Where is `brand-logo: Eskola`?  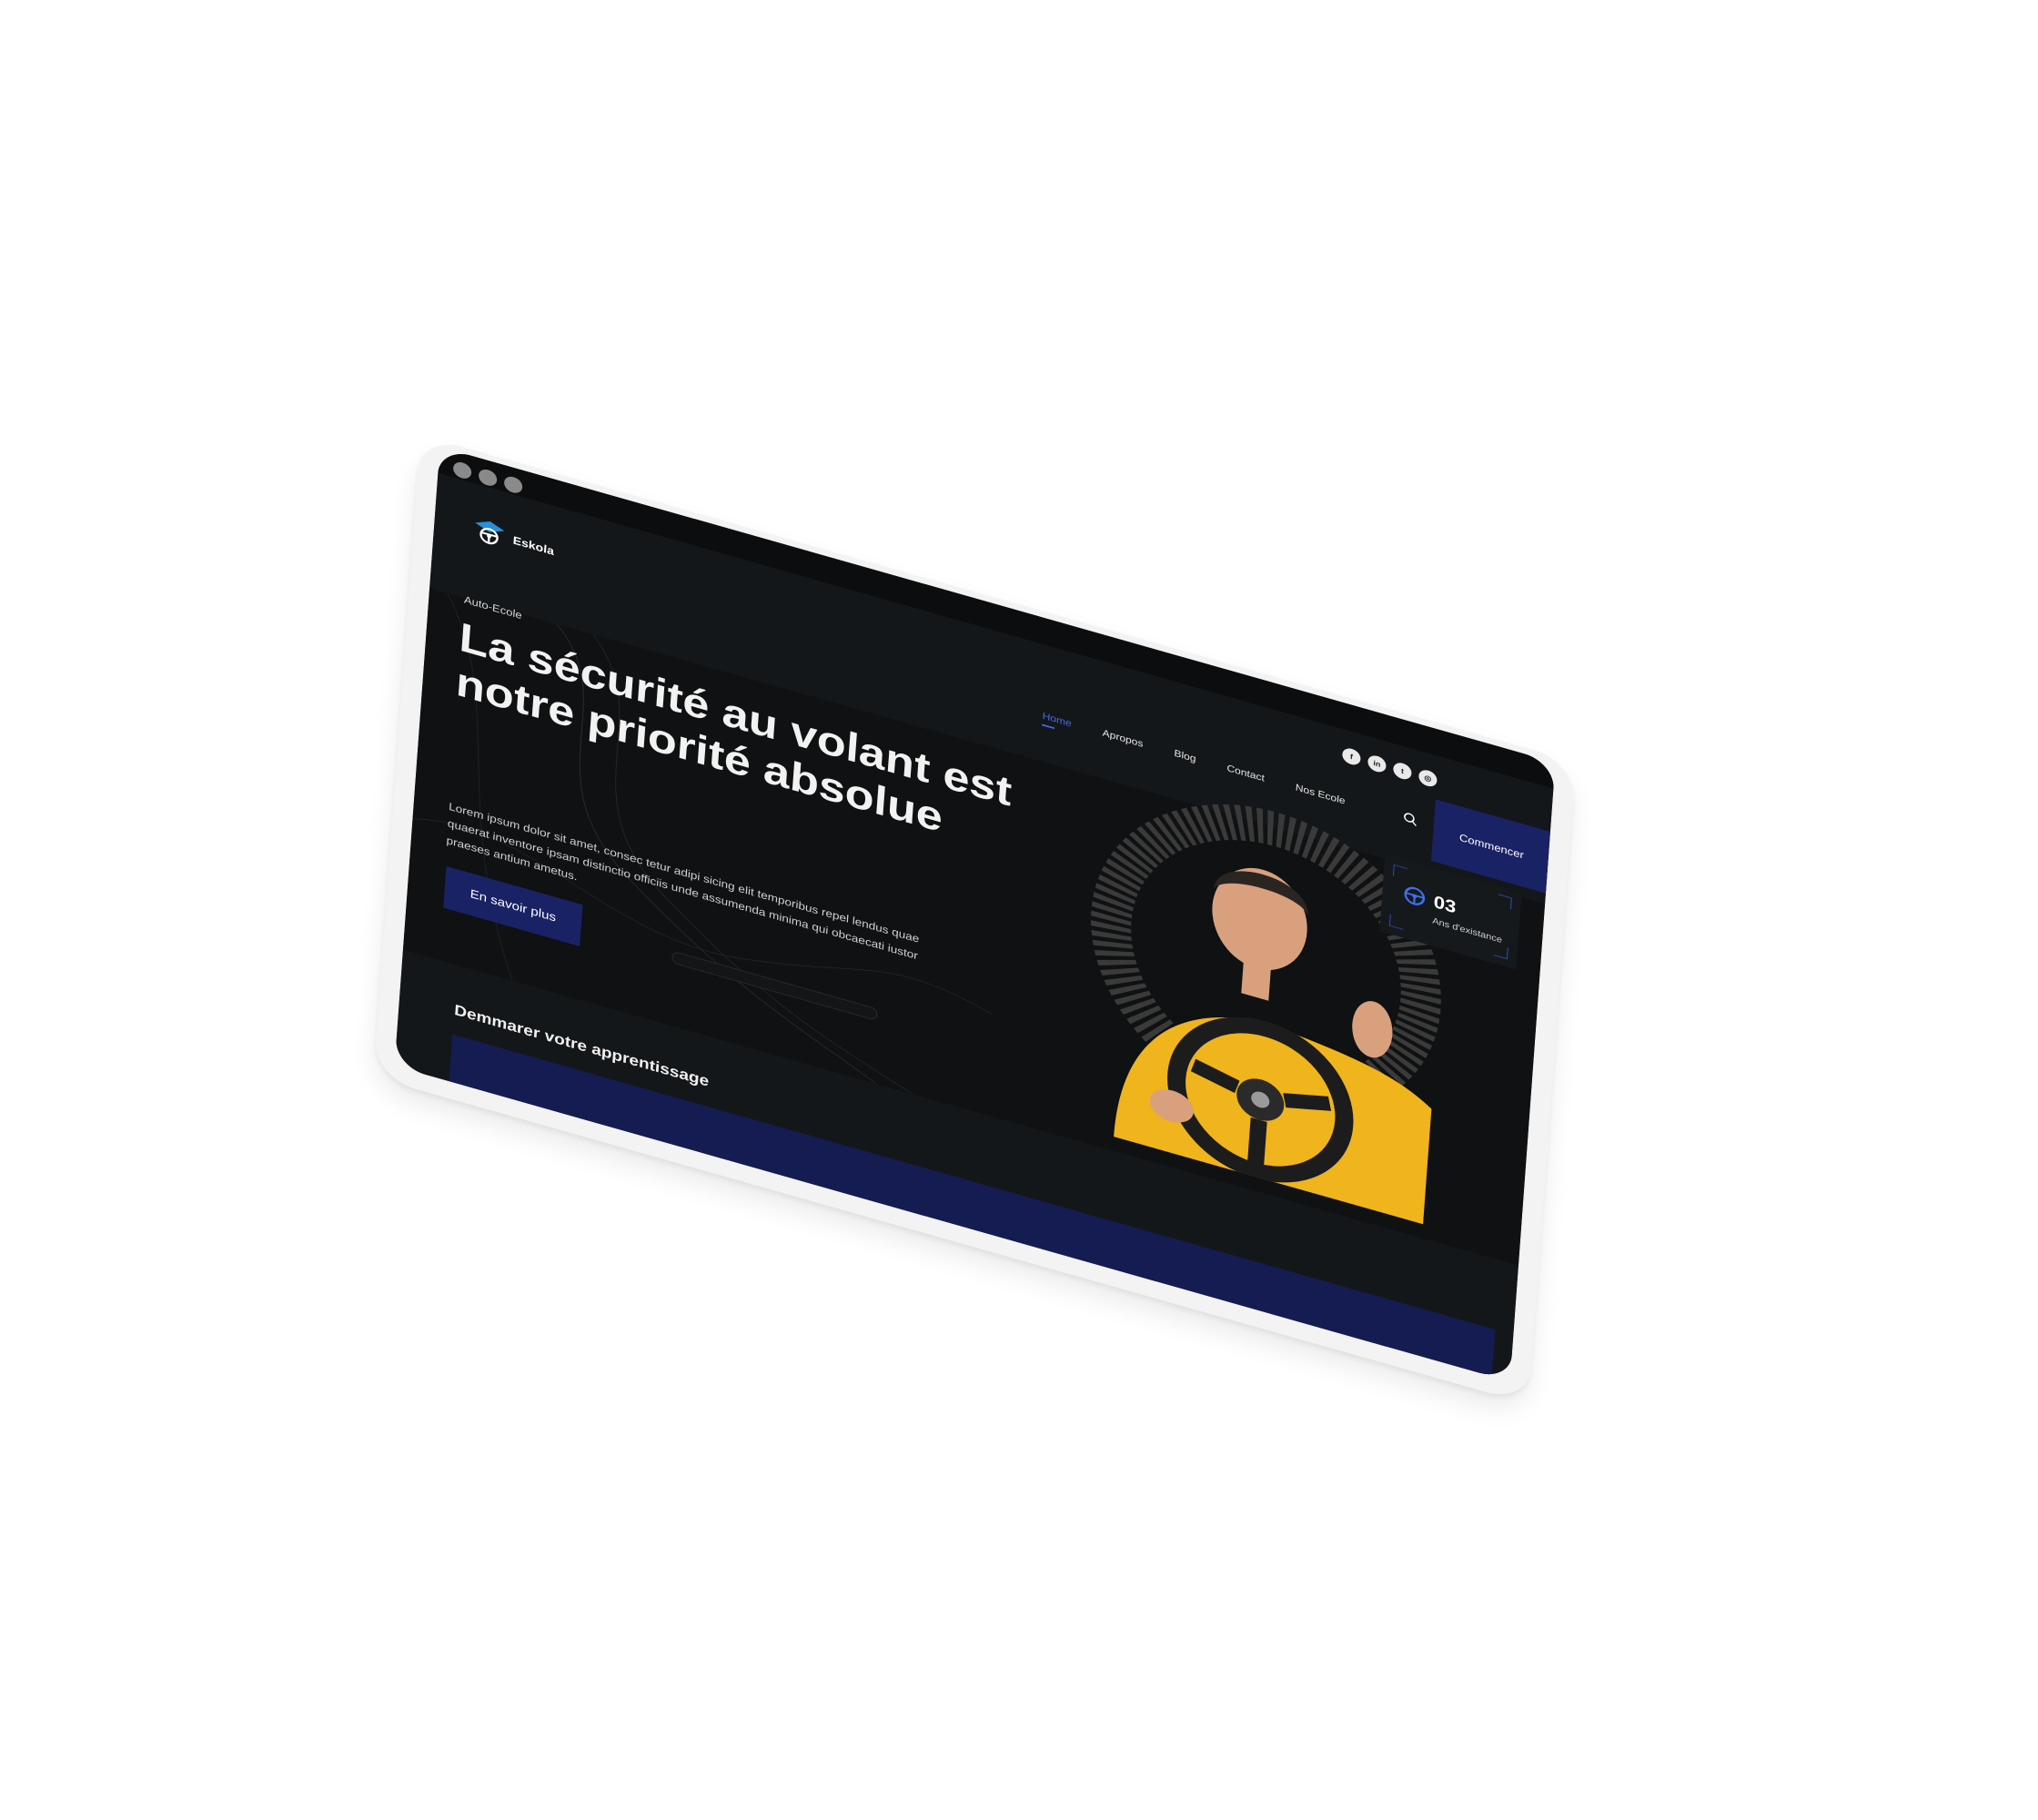
brand-logo: Eskola is located at coordinates (513, 539).